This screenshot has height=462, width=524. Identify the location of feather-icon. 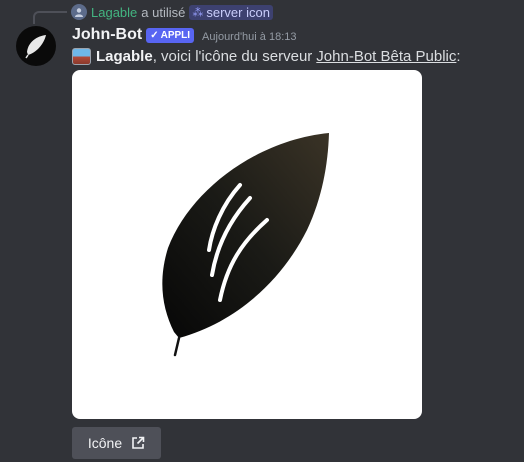
(35, 47).